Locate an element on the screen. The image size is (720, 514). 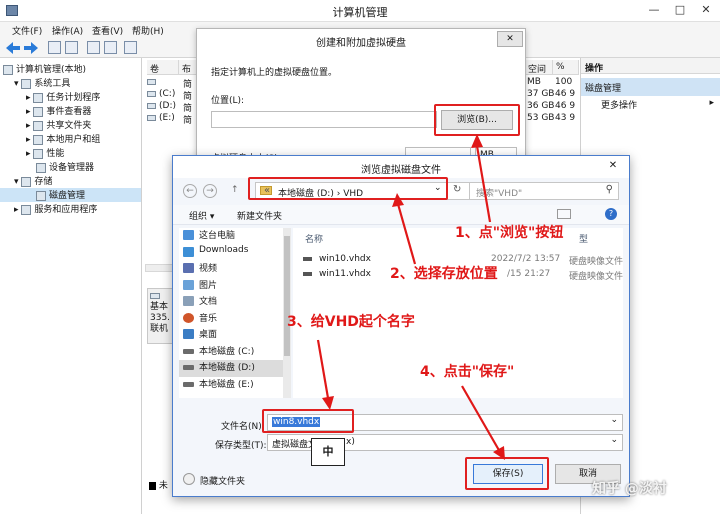
watermark: 知乎 @淡衬 is located at coordinates (629, 489).